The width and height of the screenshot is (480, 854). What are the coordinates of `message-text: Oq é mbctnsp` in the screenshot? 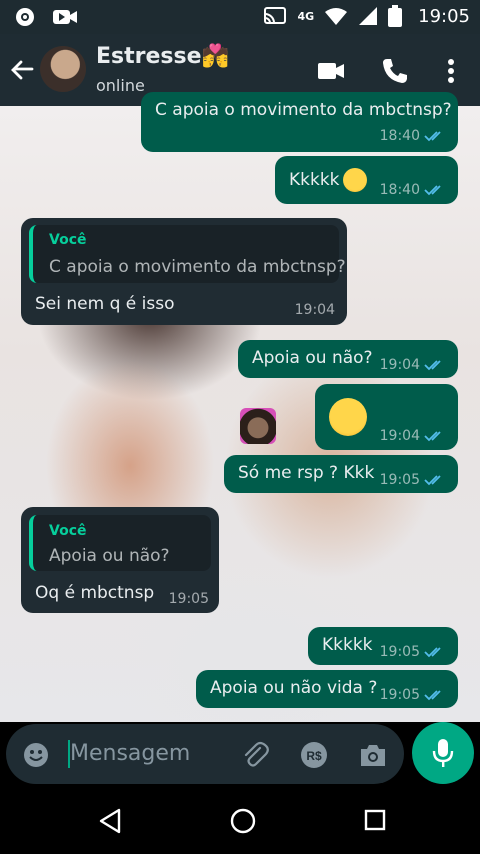 It's located at (95, 593).